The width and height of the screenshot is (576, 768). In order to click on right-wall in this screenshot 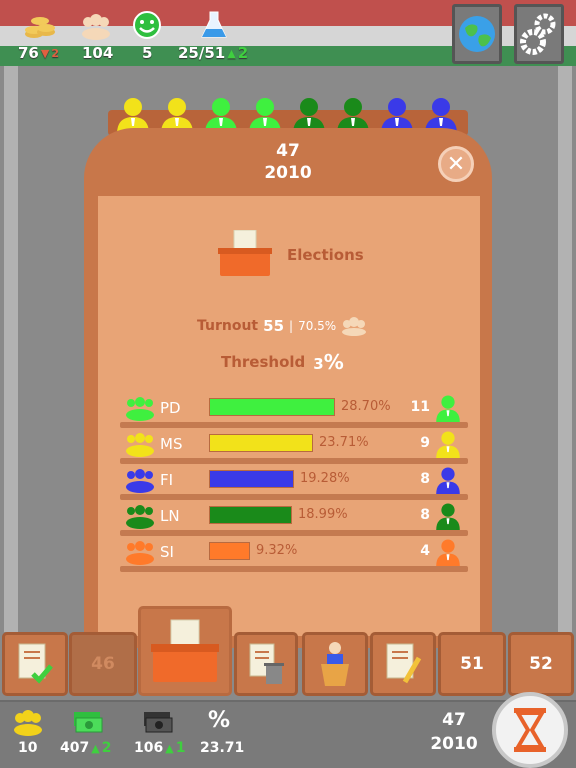, I will do `click(565, 349)`.